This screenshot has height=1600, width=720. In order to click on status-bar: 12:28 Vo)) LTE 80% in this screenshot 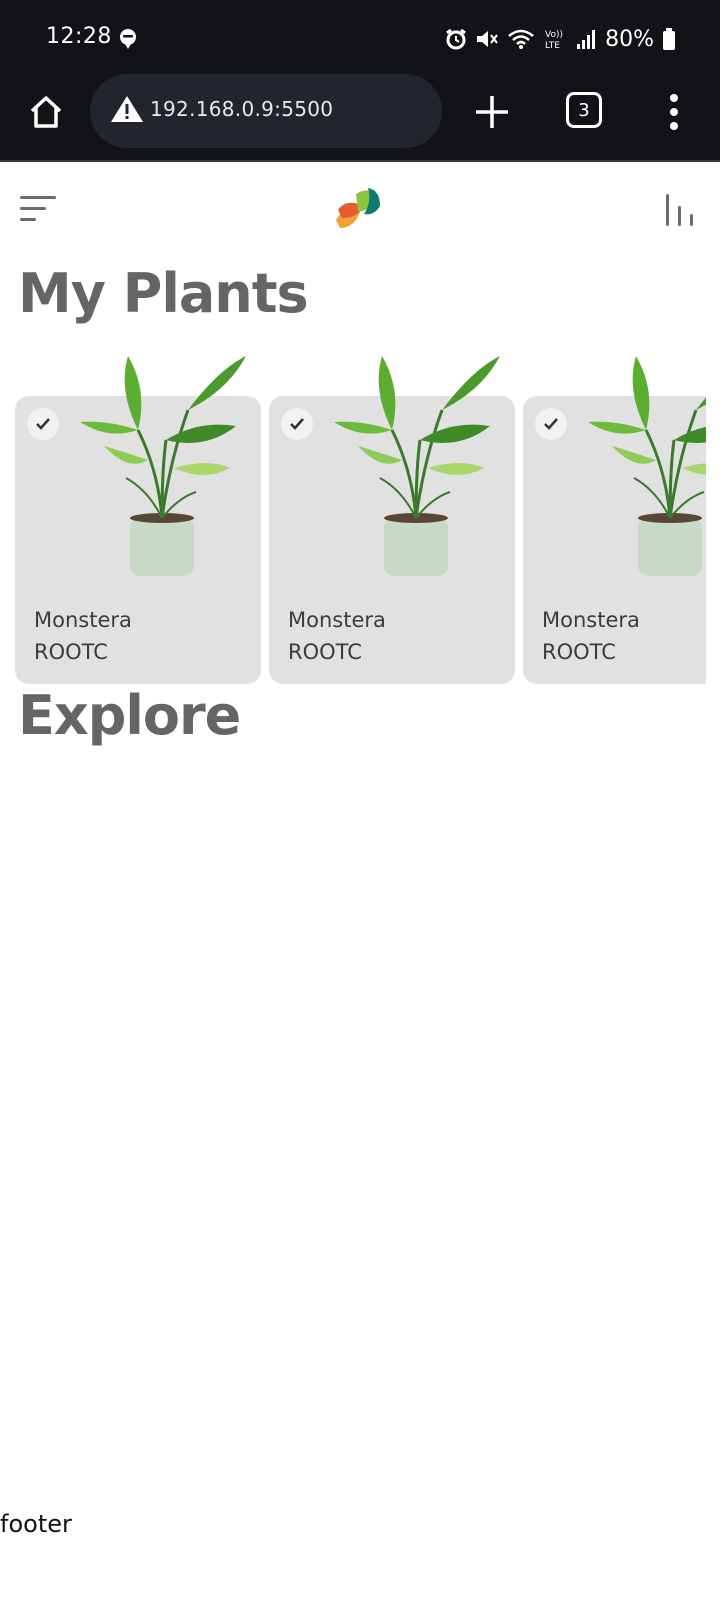, I will do `click(360, 39)`.